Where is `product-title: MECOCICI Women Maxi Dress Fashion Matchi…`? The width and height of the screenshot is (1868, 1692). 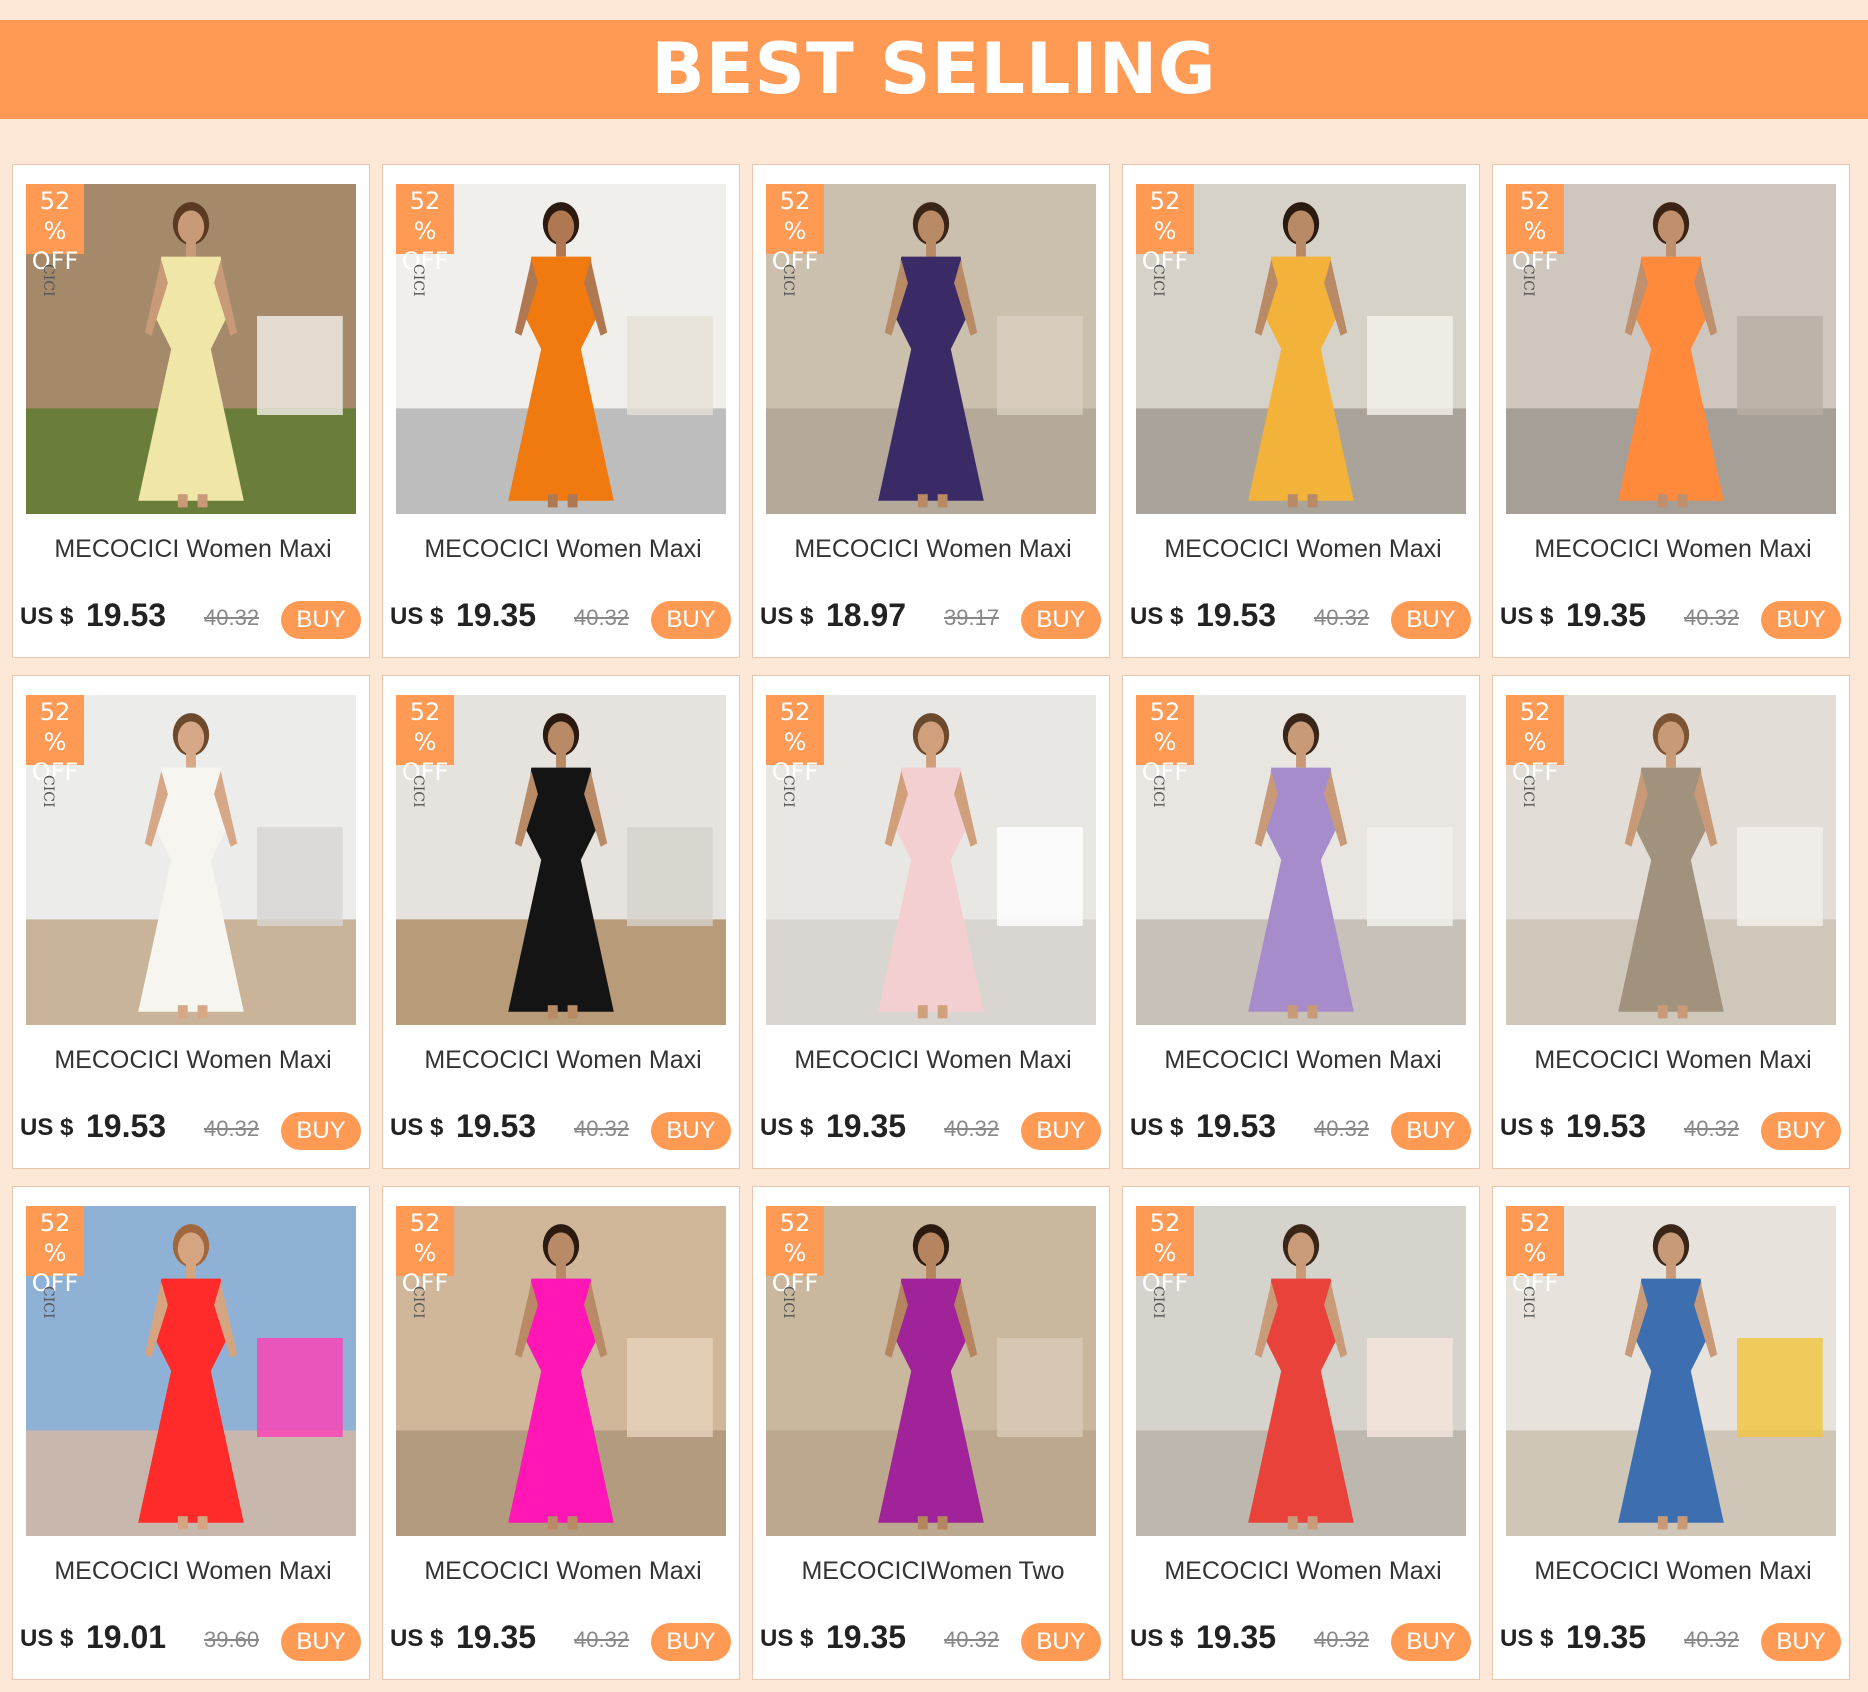
product-title: MECOCICI Women Maxi Dress Fashion Matchi… is located at coordinates (1303, 1061).